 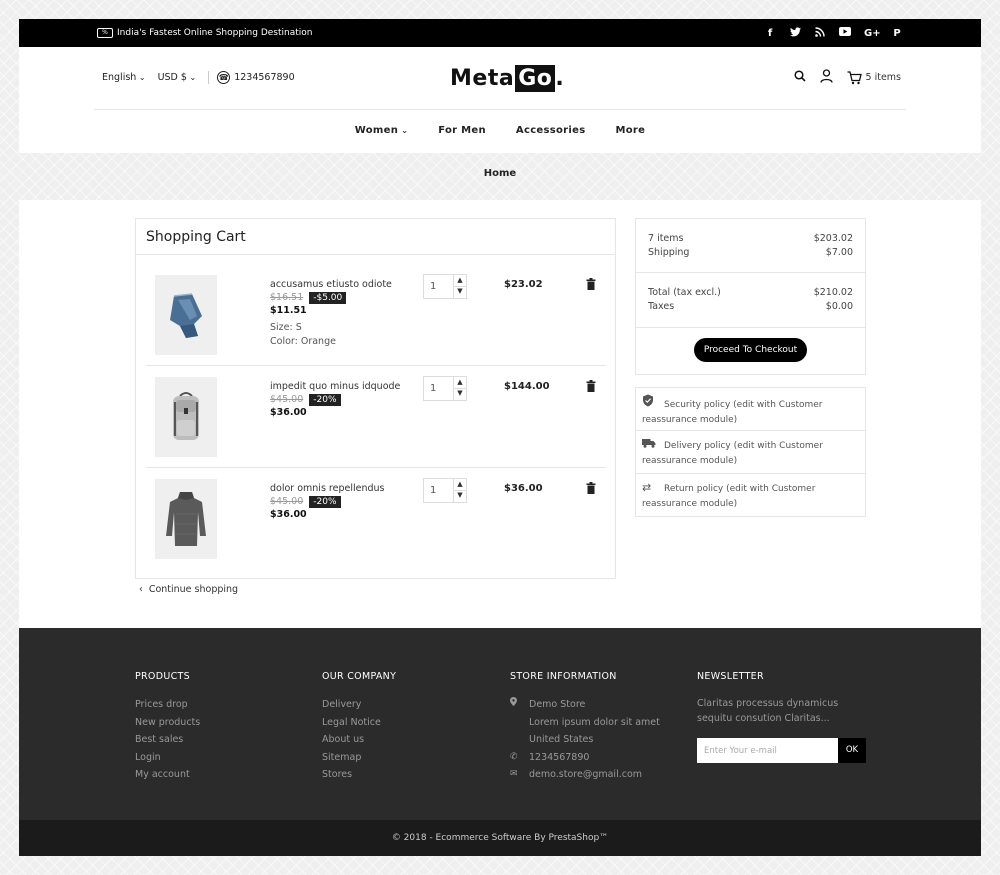 What do you see at coordinates (167, 758) in the screenshot?
I see `footer-link-login: Login` at bounding box center [167, 758].